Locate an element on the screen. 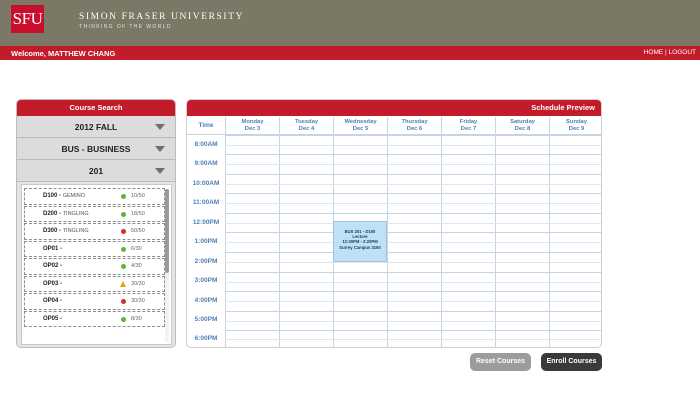 This screenshot has height=415, width=700. welcome-message: Welcome, MATTHEW CHANG is located at coordinates (63, 53).